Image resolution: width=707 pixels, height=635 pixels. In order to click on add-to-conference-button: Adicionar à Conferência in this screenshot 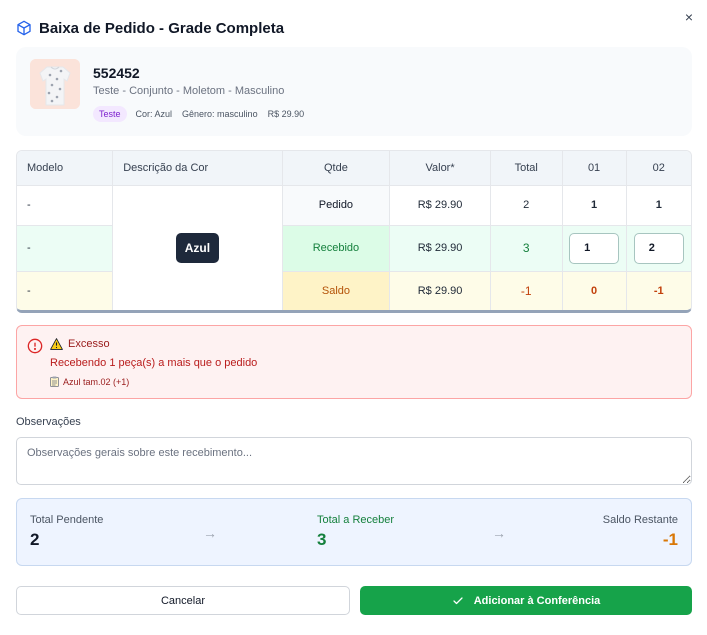, I will do `click(526, 600)`.